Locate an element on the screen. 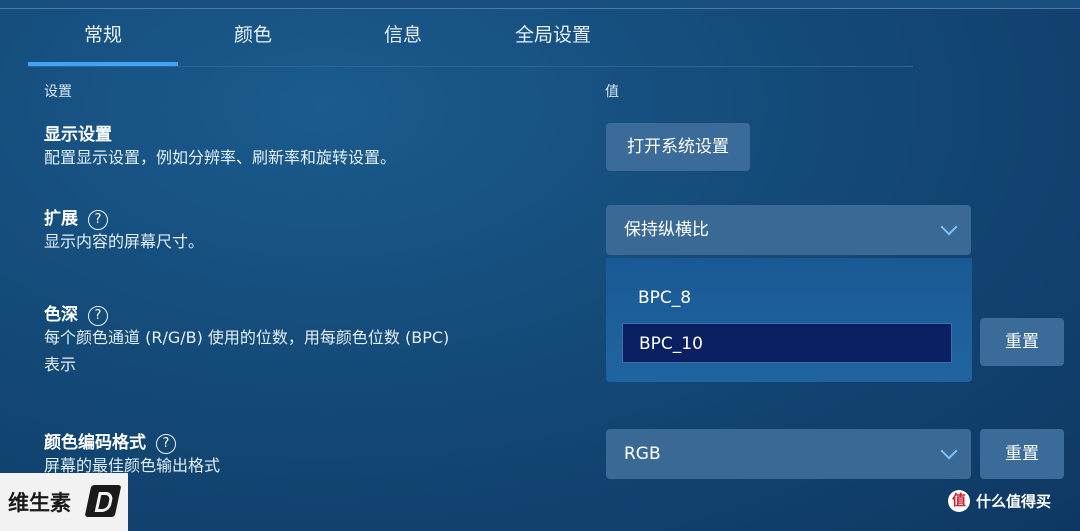 Image resolution: width=1080 pixels, height=531 pixels. color-depth-dropdown-list: BPC_8 BPC_10 is located at coordinates (789, 320).